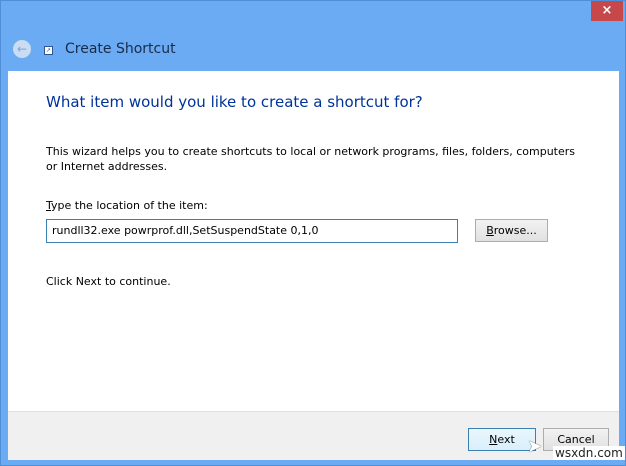 This screenshot has height=466, width=626. What do you see at coordinates (607, 11) in the screenshot?
I see `close-button: ×` at bounding box center [607, 11].